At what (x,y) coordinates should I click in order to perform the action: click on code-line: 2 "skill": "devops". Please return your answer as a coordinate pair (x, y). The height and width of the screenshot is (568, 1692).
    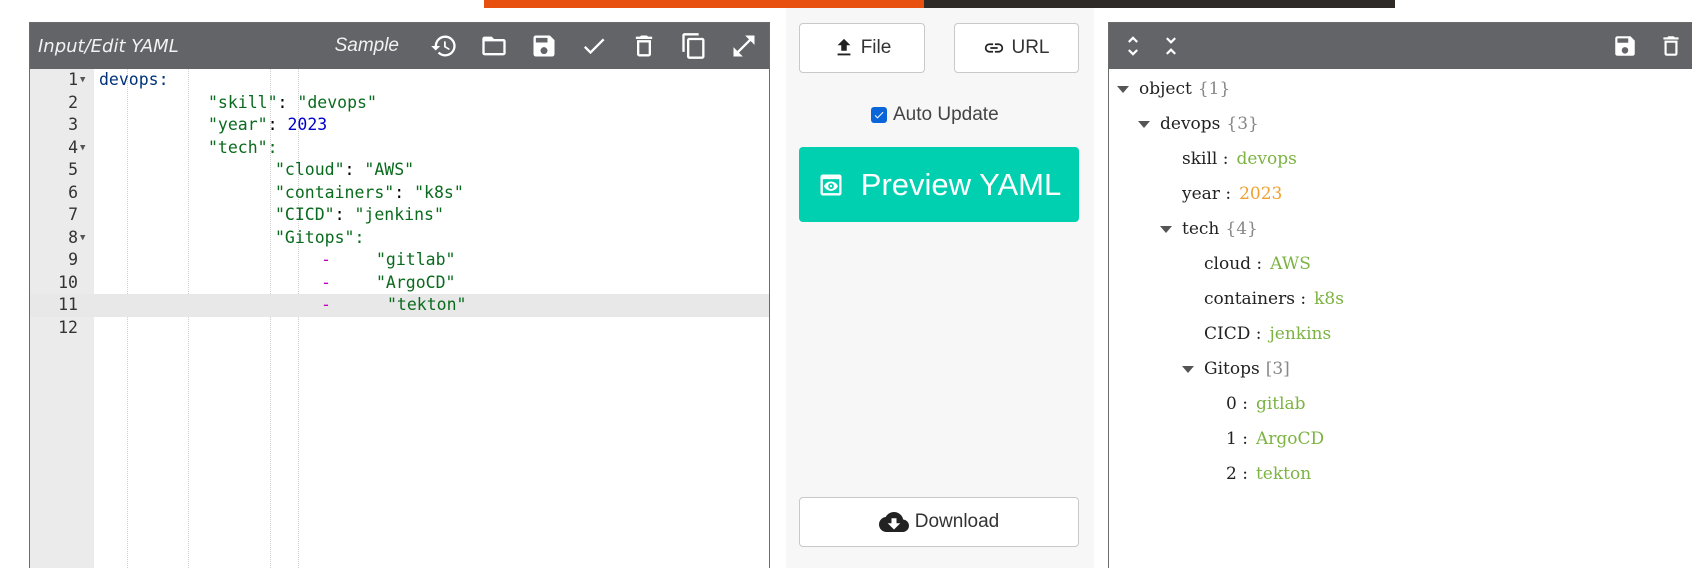
    Looking at the image, I should click on (399, 103).